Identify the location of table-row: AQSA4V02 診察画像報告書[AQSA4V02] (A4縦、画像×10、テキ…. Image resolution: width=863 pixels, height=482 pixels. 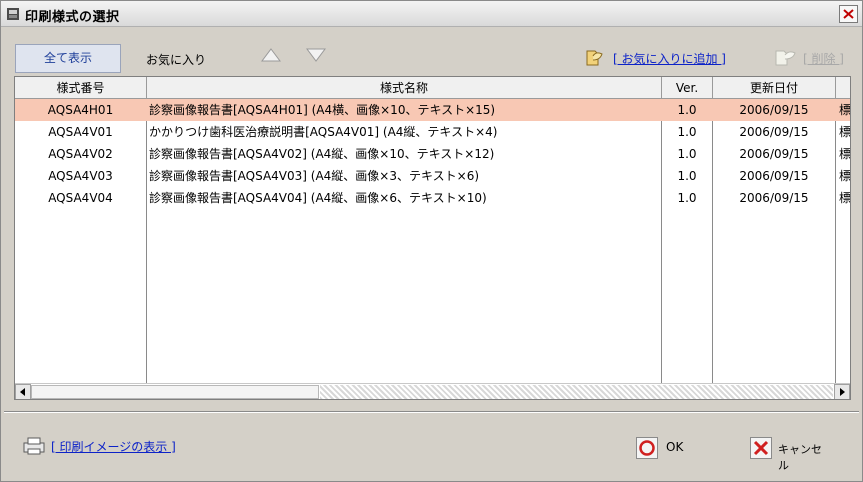
(432, 154).